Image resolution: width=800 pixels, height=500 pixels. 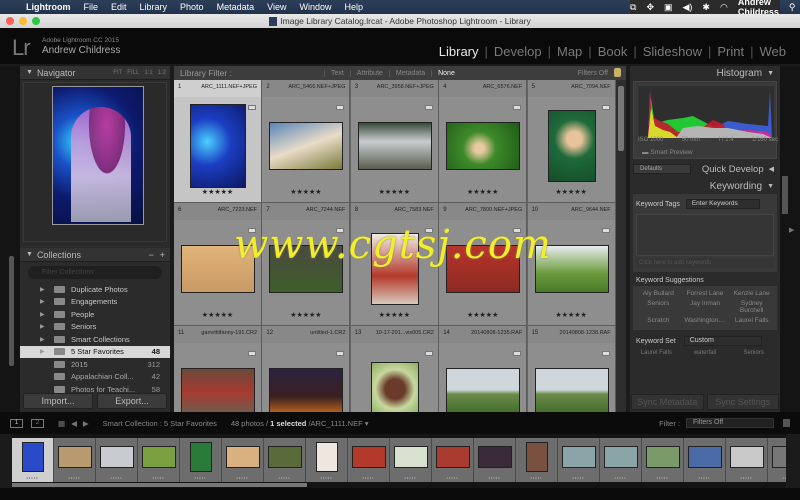 I want to click on nav-zoom-ratio: 1:2, so click(x=162, y=73).